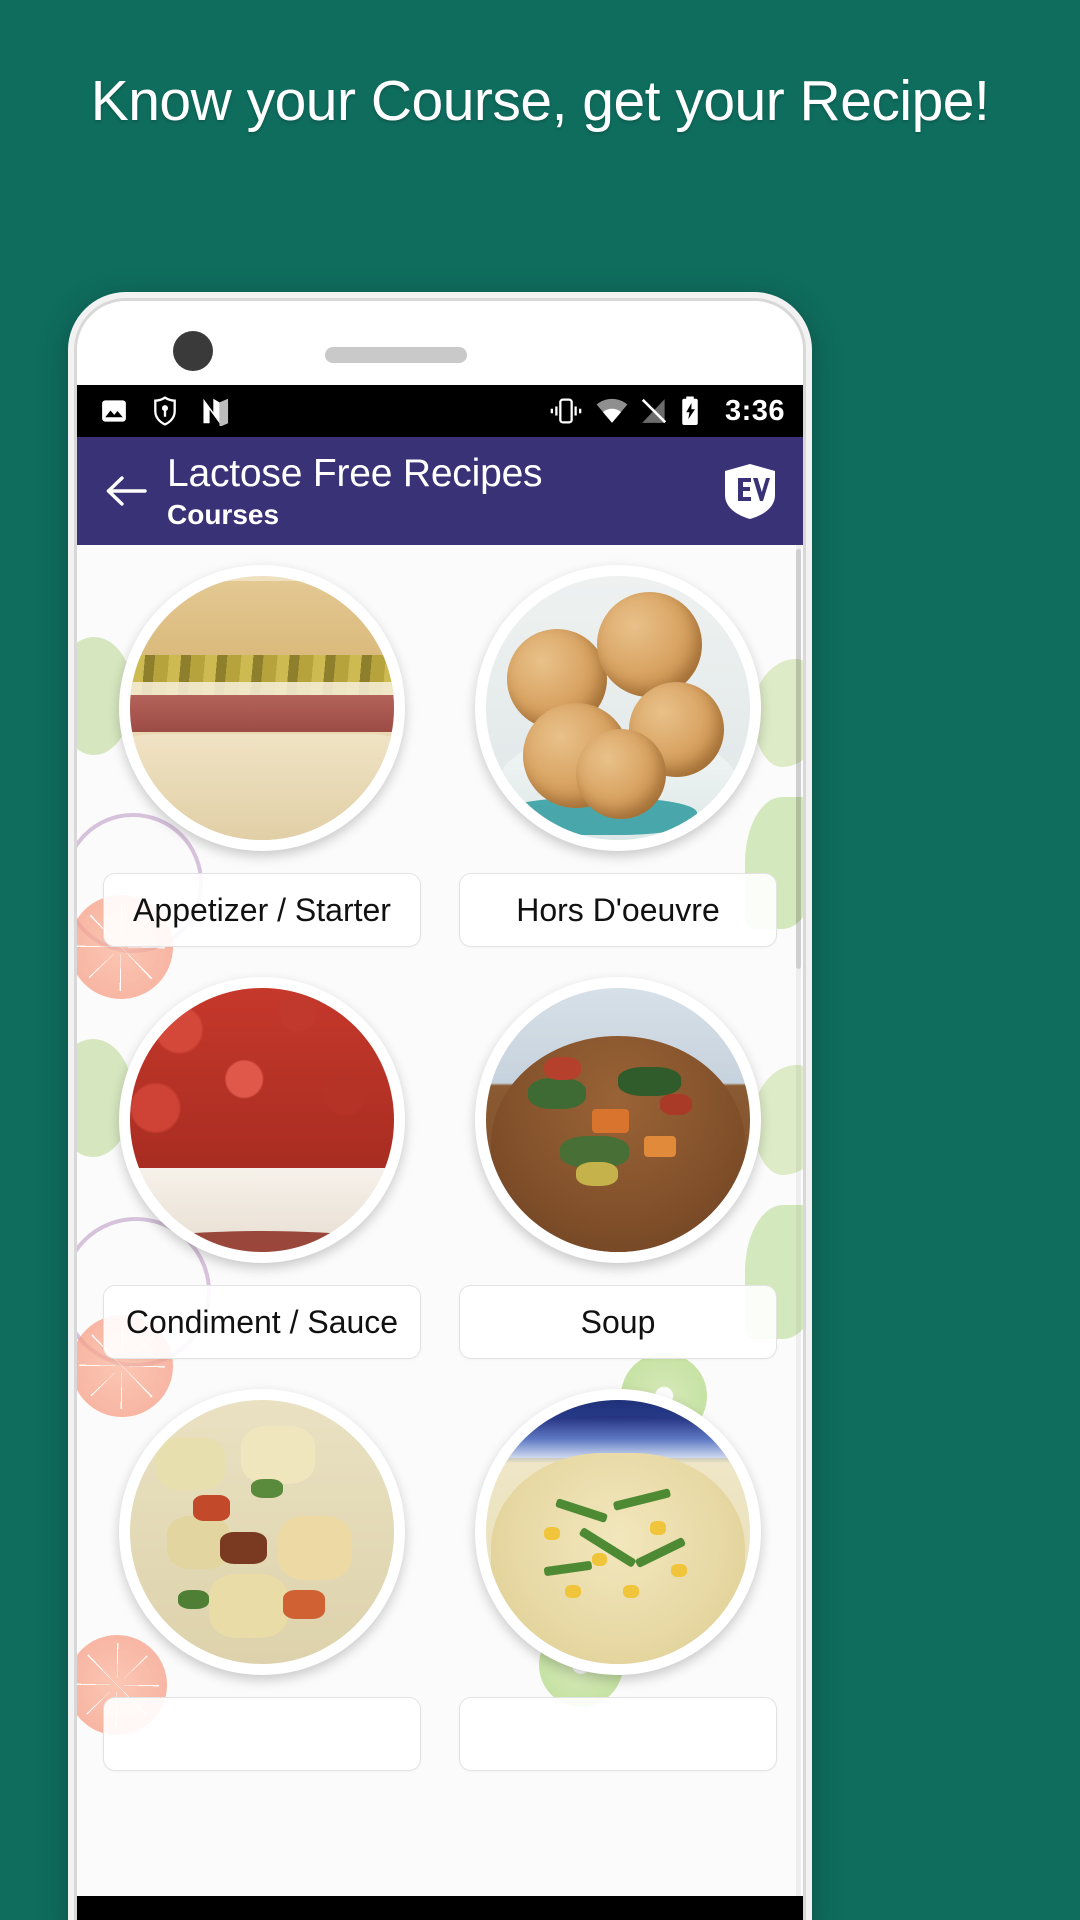  What do you see at coordinates (798, 759) in the screenshot?
I see `scrollbar-thumb` at bounding box center [798, 759].